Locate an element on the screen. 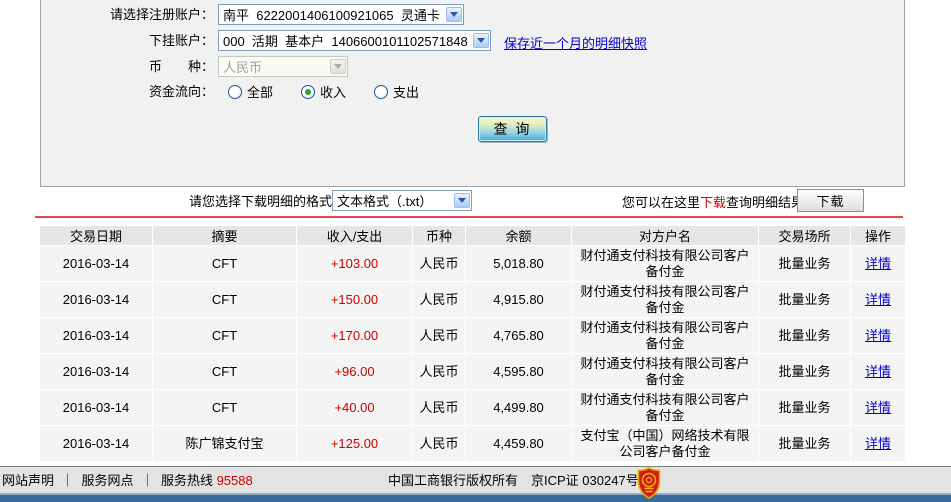  download-button: 下载 is located at coordinates (830, 200).